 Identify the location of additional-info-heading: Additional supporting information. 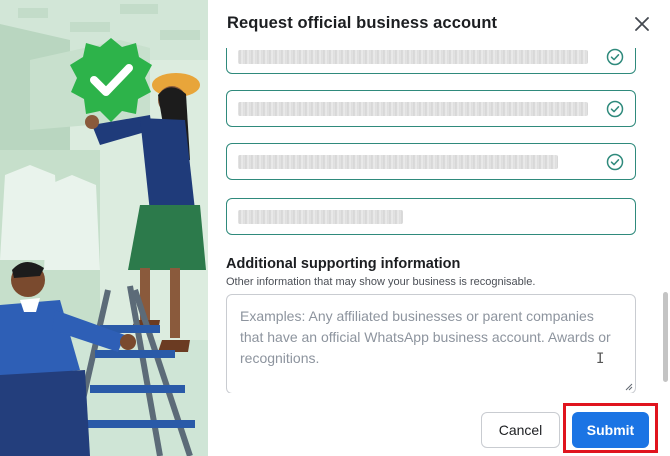
(343, 264).